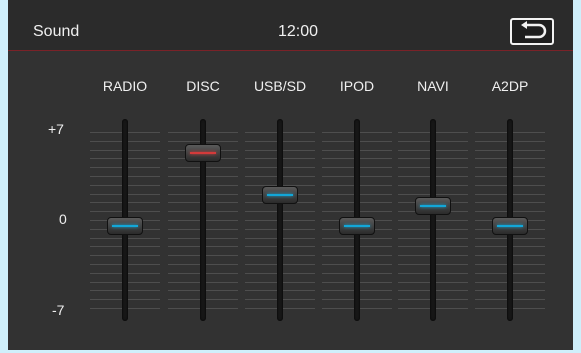 This screenshot has height=353, width=581. What do you see at coordinates (63, 219) in the screenshot?
I see `scale-mid-label: 0` at bounding box center [63, 219].